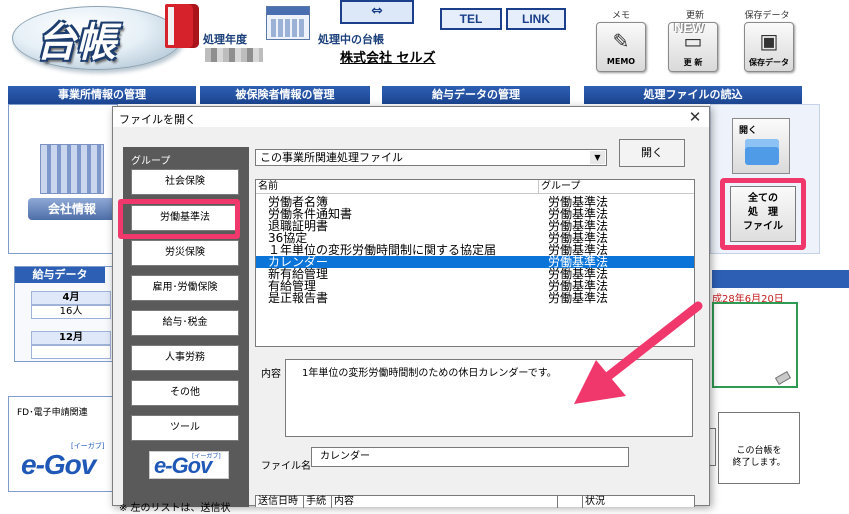  I want to click on column-header-name: 名前, so click(268, 187).